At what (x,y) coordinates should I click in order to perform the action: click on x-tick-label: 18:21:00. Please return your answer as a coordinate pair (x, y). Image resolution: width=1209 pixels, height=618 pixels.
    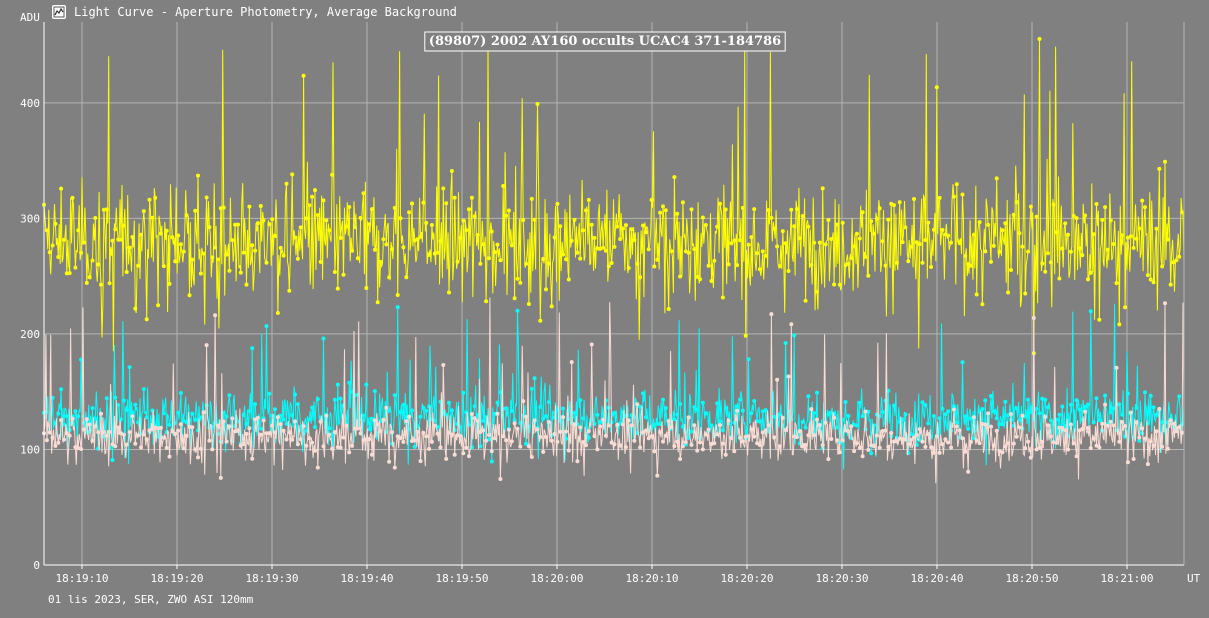
    Looking at the image, I should click on (1127, 578).